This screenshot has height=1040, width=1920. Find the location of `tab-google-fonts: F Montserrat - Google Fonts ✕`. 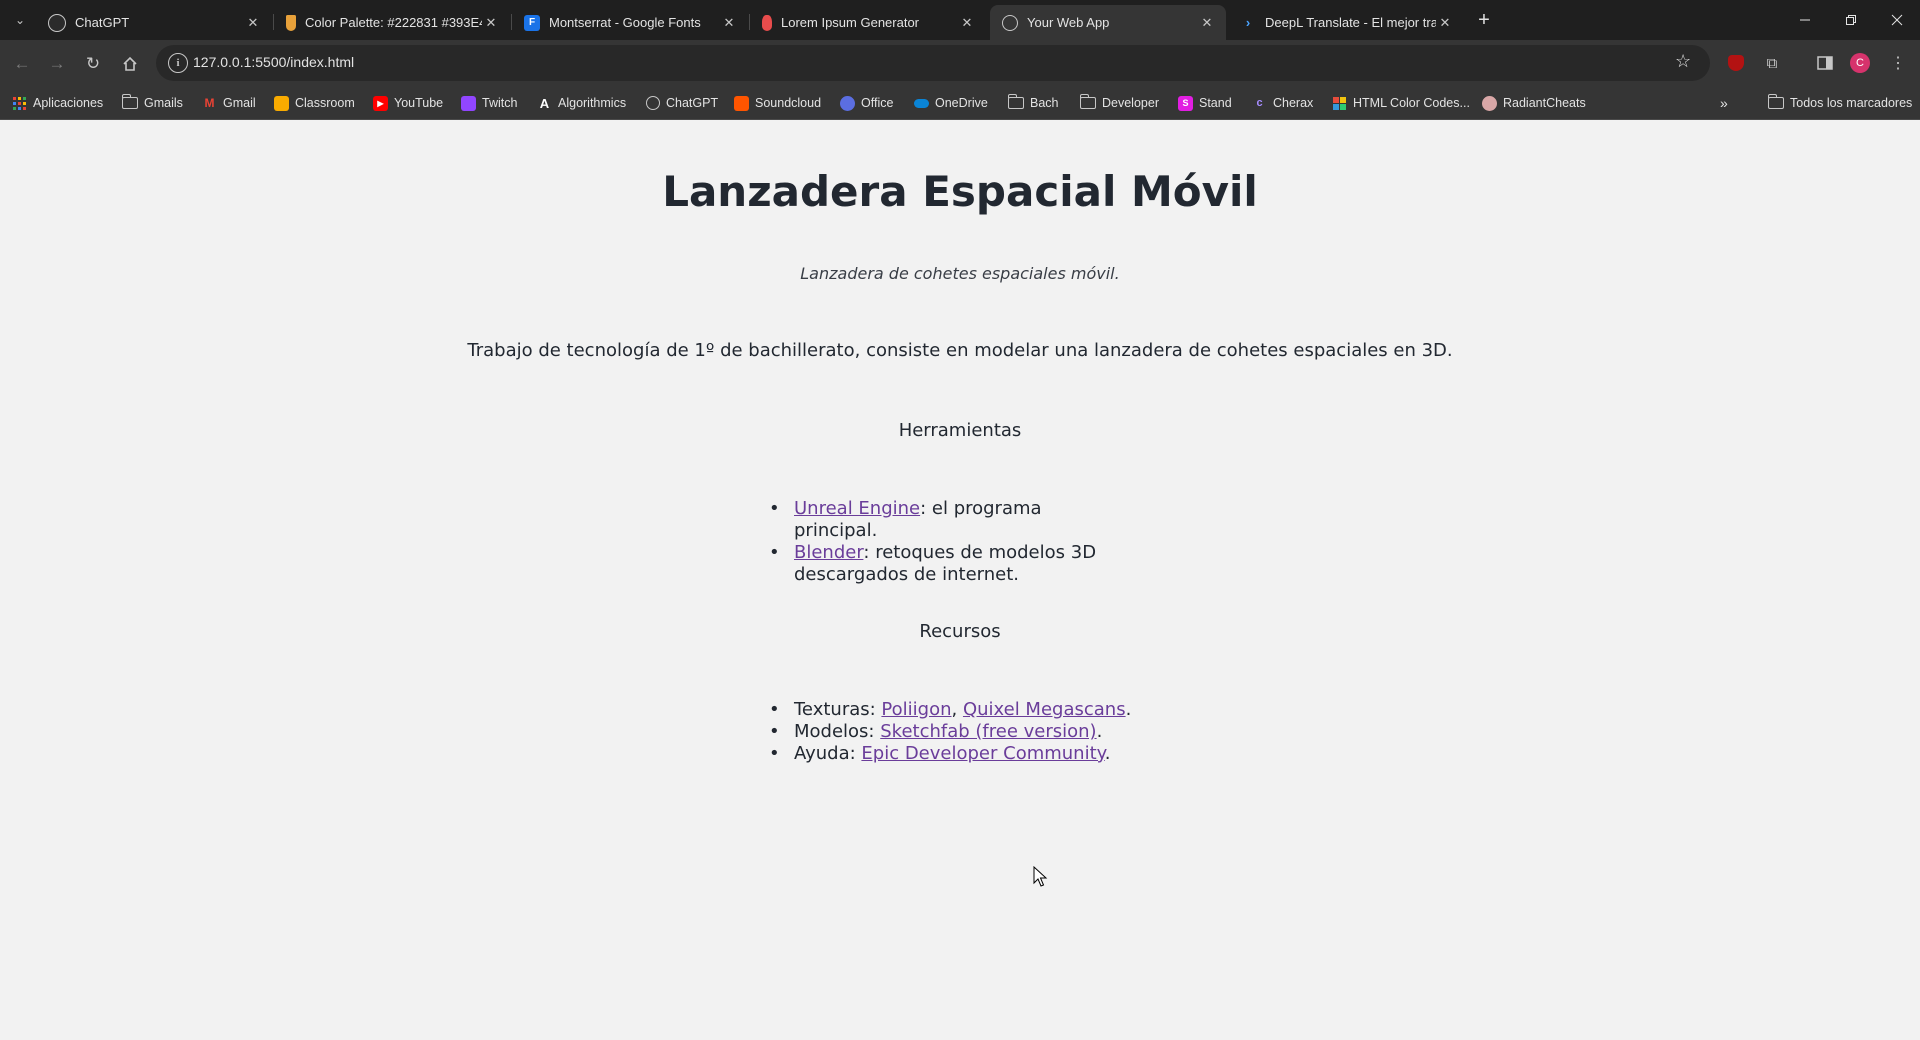

tab-google-fonts: F Montserrat - Google Fonts ✕ is located at coordinates (630, 22).